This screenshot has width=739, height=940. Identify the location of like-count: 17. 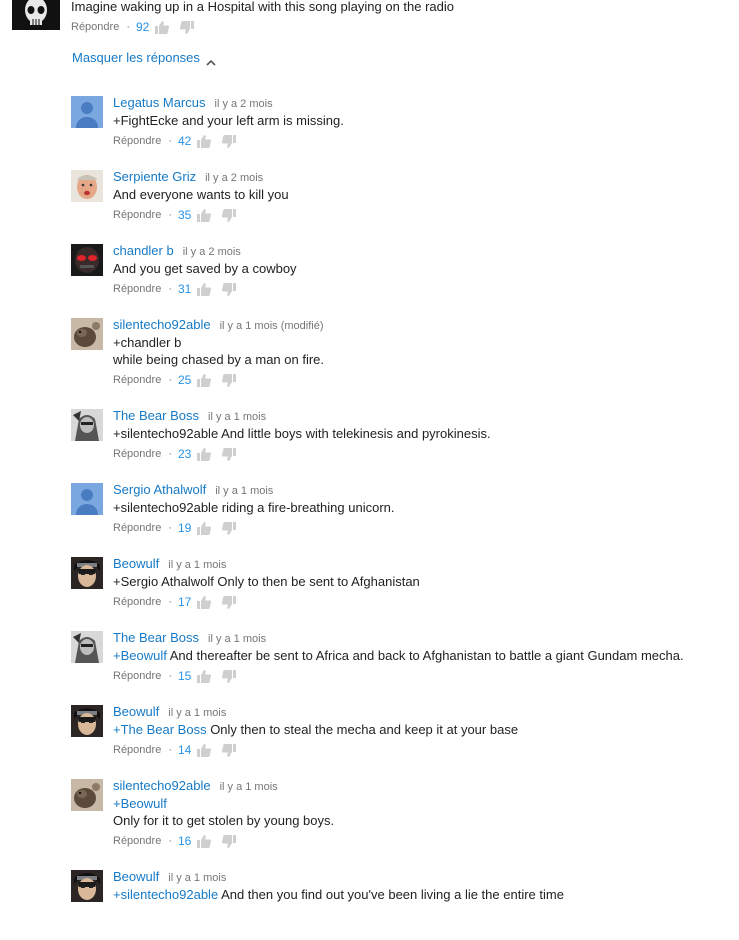
(185, 602).